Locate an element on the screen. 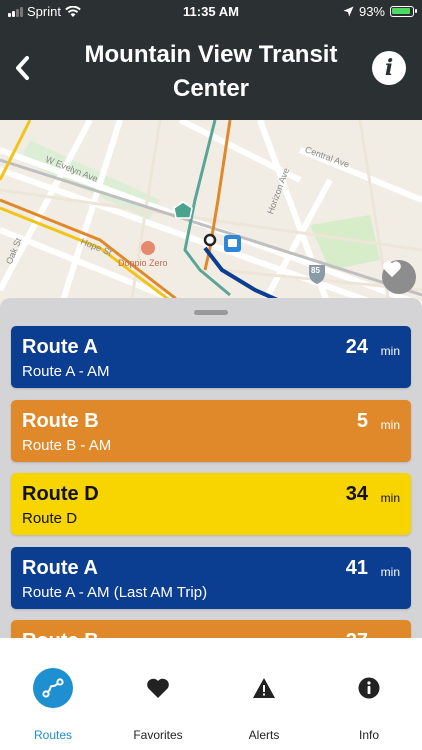 This screenshot has height=750, width=422. favorite-stop-button is located at coordinates (399, 277).